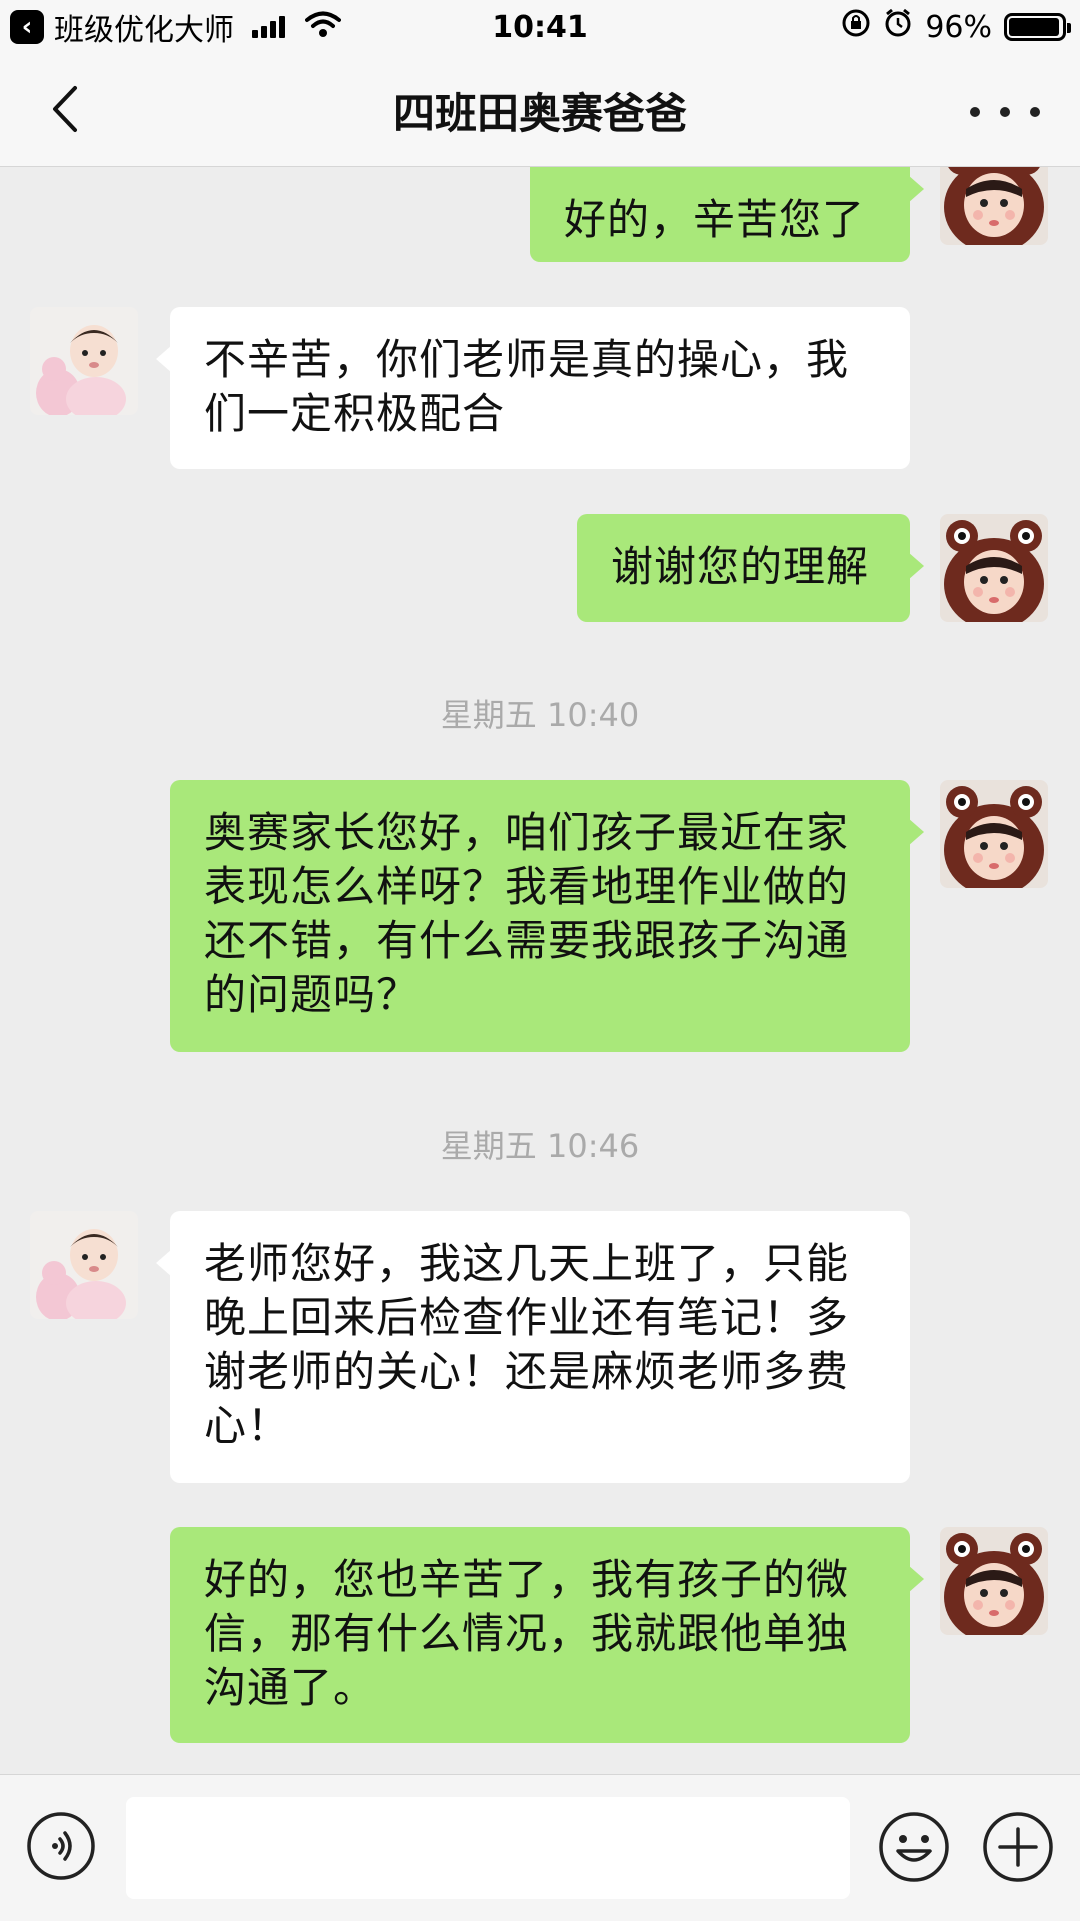 This screenshot has width=1080, height=1921. I want to click on plus-button, so click(1018, 1847).